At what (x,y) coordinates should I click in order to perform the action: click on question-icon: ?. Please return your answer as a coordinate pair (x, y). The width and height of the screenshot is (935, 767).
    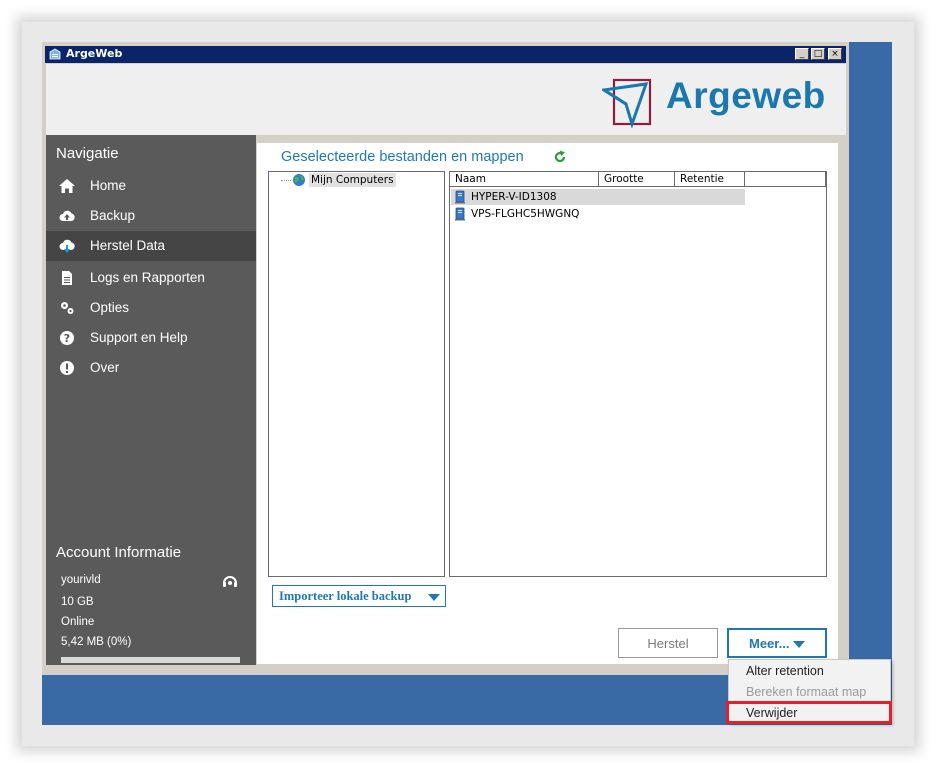
    Looking at the image, I should click on (67, 338).